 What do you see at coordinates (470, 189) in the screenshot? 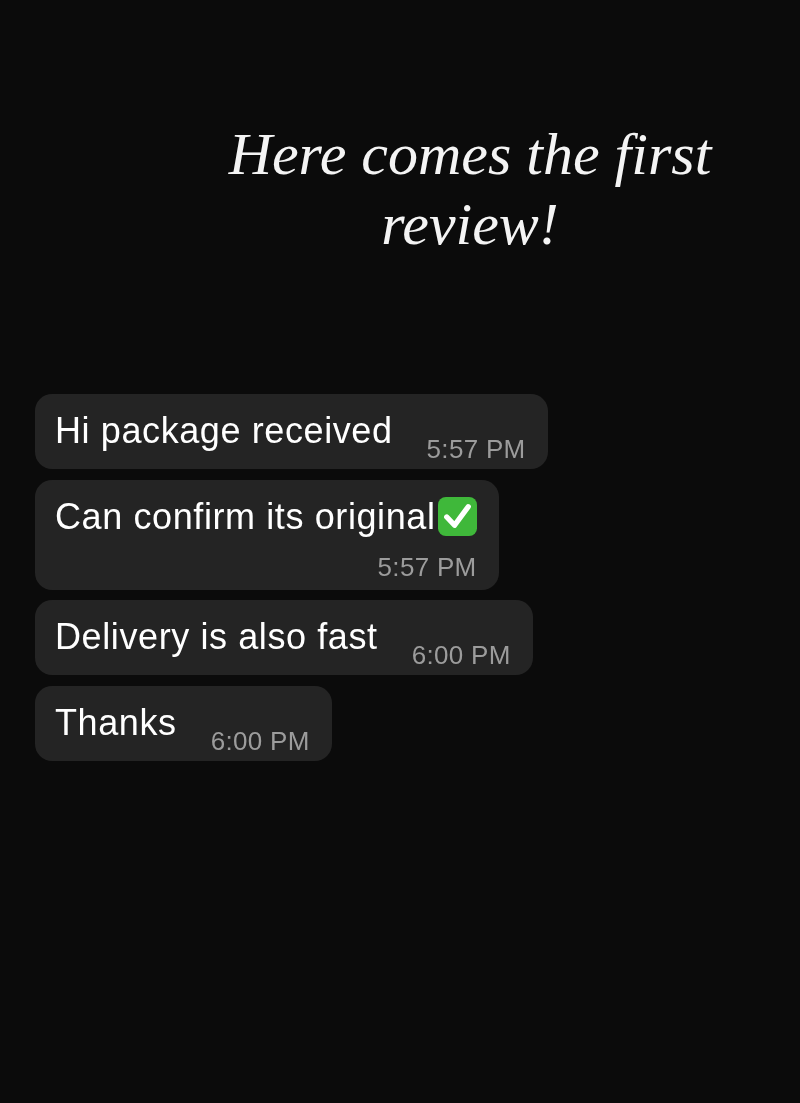
I see `story-caption: Here comes the first review!` at bounding box center [470, 189].